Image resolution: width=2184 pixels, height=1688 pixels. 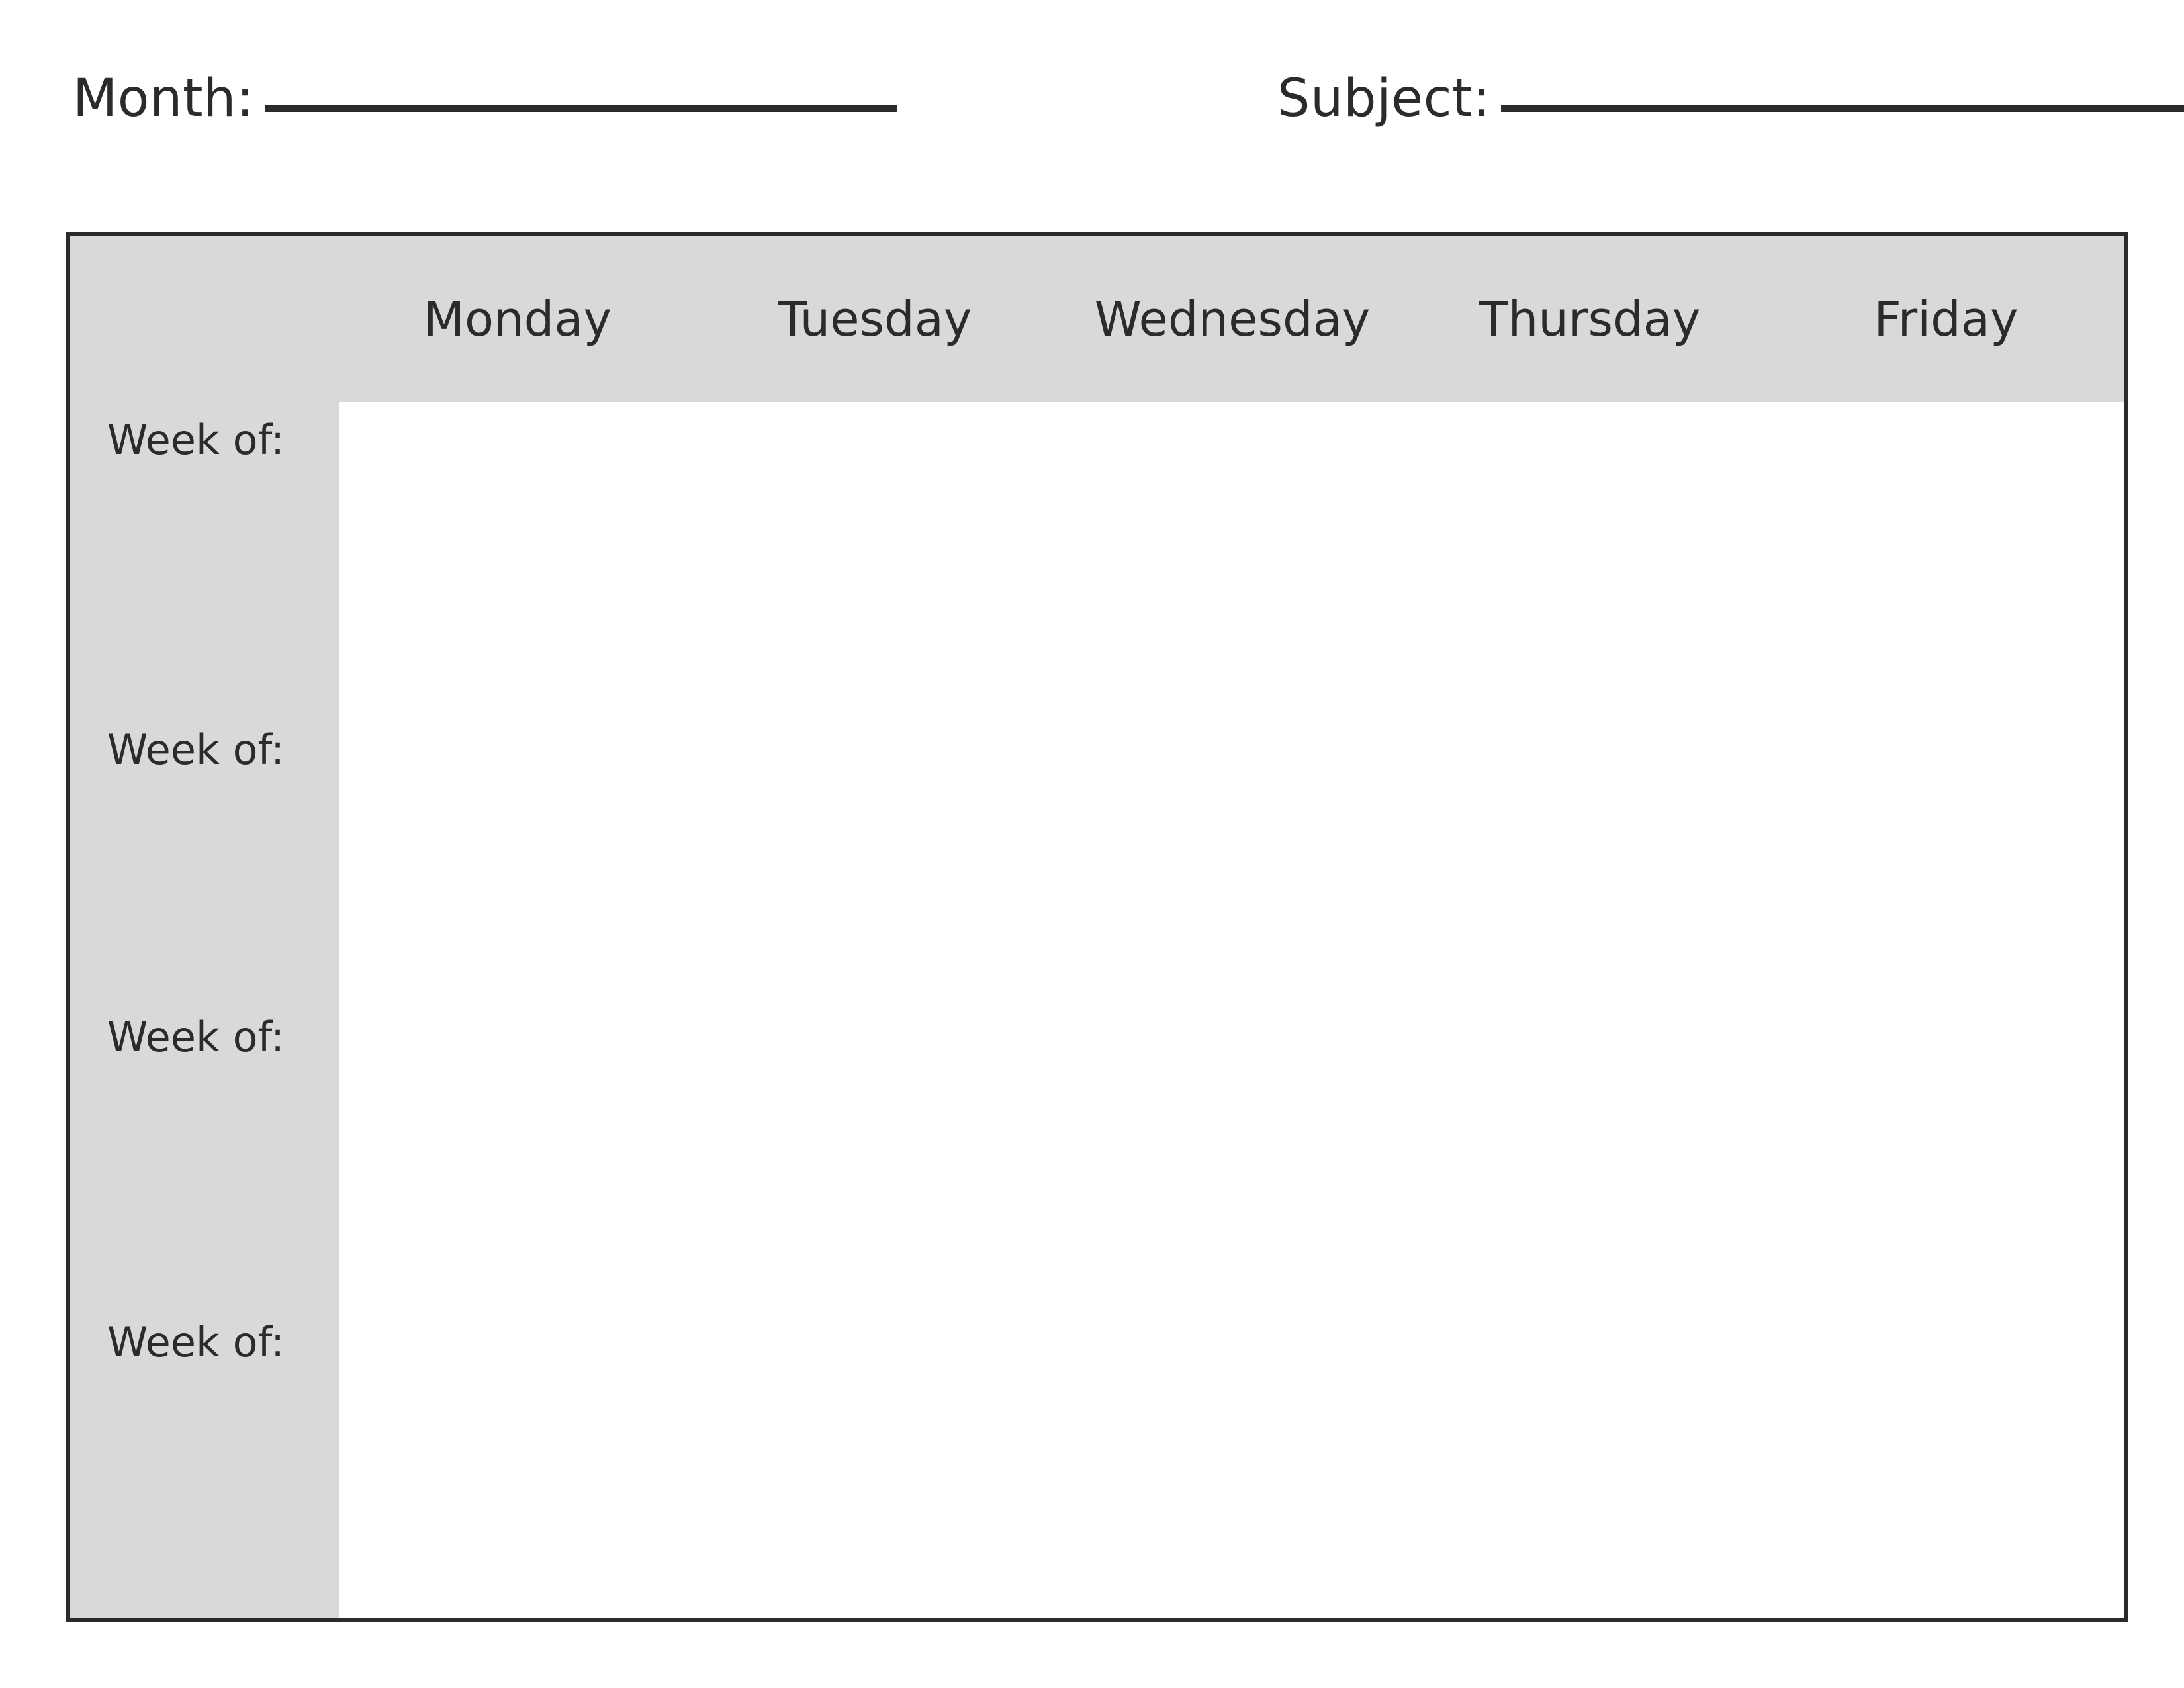 What do you see at coordinates (517, 1152) in the screenshot?
I see `cell-week3-monday` at bounding box center [517, 1152].